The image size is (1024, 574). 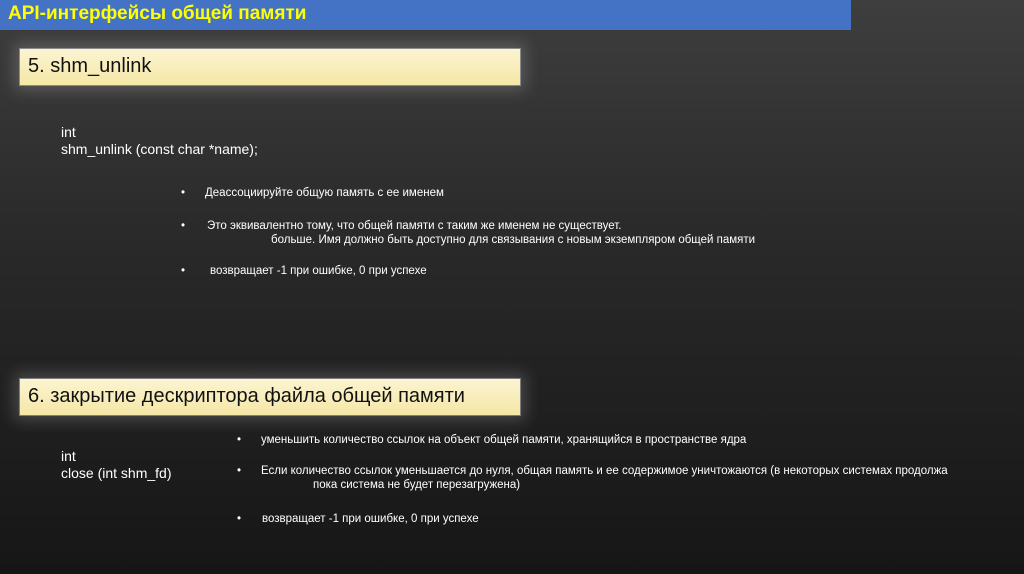 I want to click on code-function: shm_unlink (const char *name);, so click(x=159, y=149).